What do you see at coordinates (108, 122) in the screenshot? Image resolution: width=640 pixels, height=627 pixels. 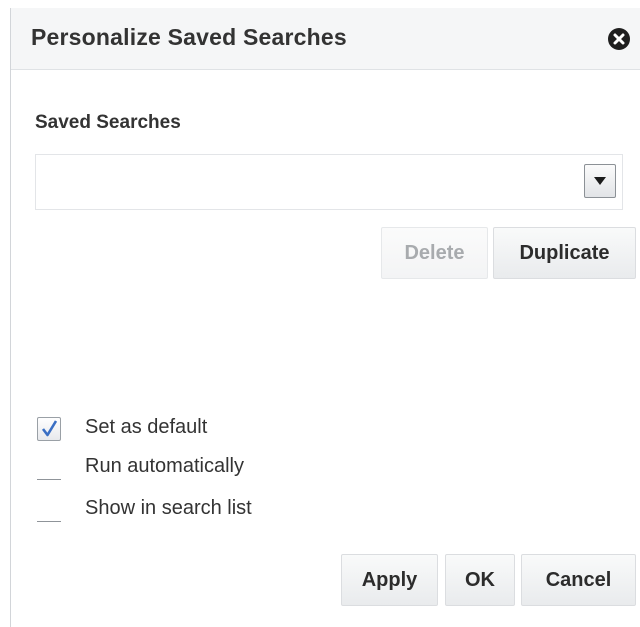 I see `saved-searches-label: Saved Searches` at bounding box center [108, 122].